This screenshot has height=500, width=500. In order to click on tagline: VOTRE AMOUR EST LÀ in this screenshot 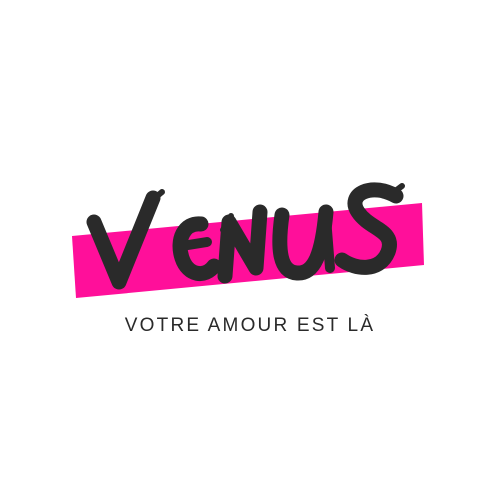, I will do `click(250, 325)`.